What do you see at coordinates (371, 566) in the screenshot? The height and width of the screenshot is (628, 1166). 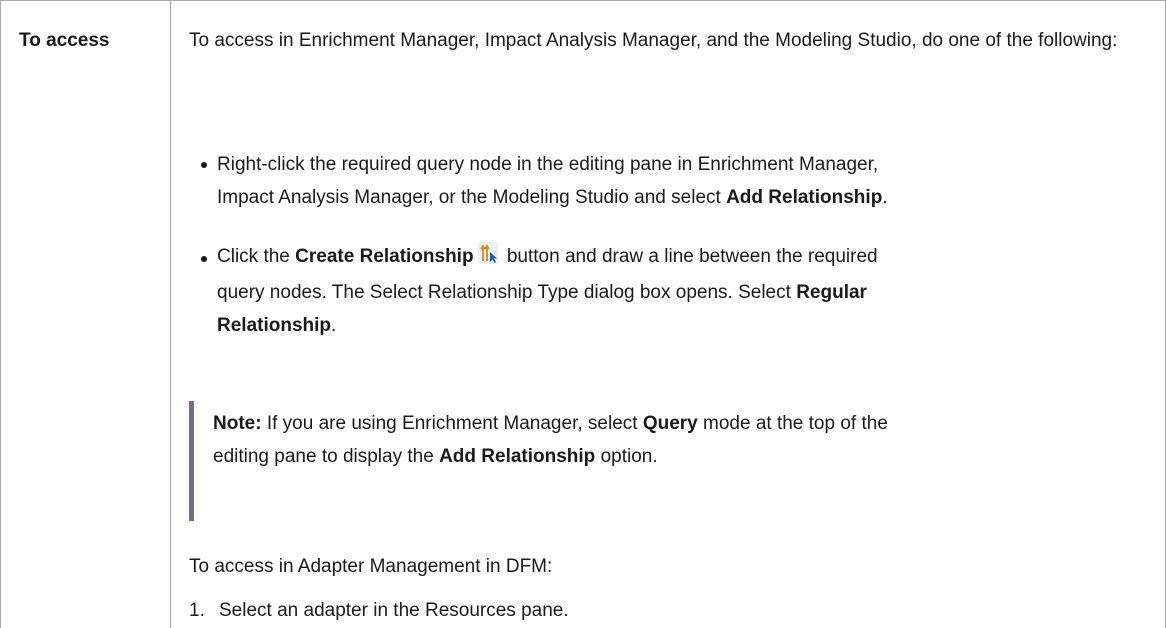 I see `dfm-intro-paragraph: To access in Adapter Management in DFM:` at bounding box center [371, 566].